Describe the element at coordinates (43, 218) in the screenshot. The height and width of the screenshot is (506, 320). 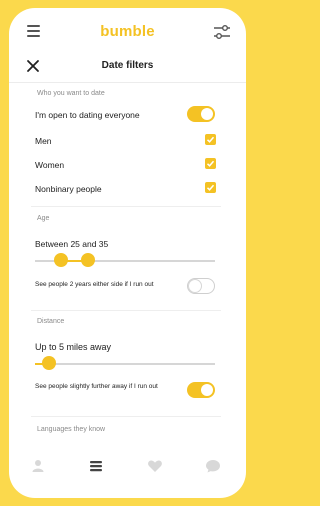
I see `section-label-age: Age` at that location.